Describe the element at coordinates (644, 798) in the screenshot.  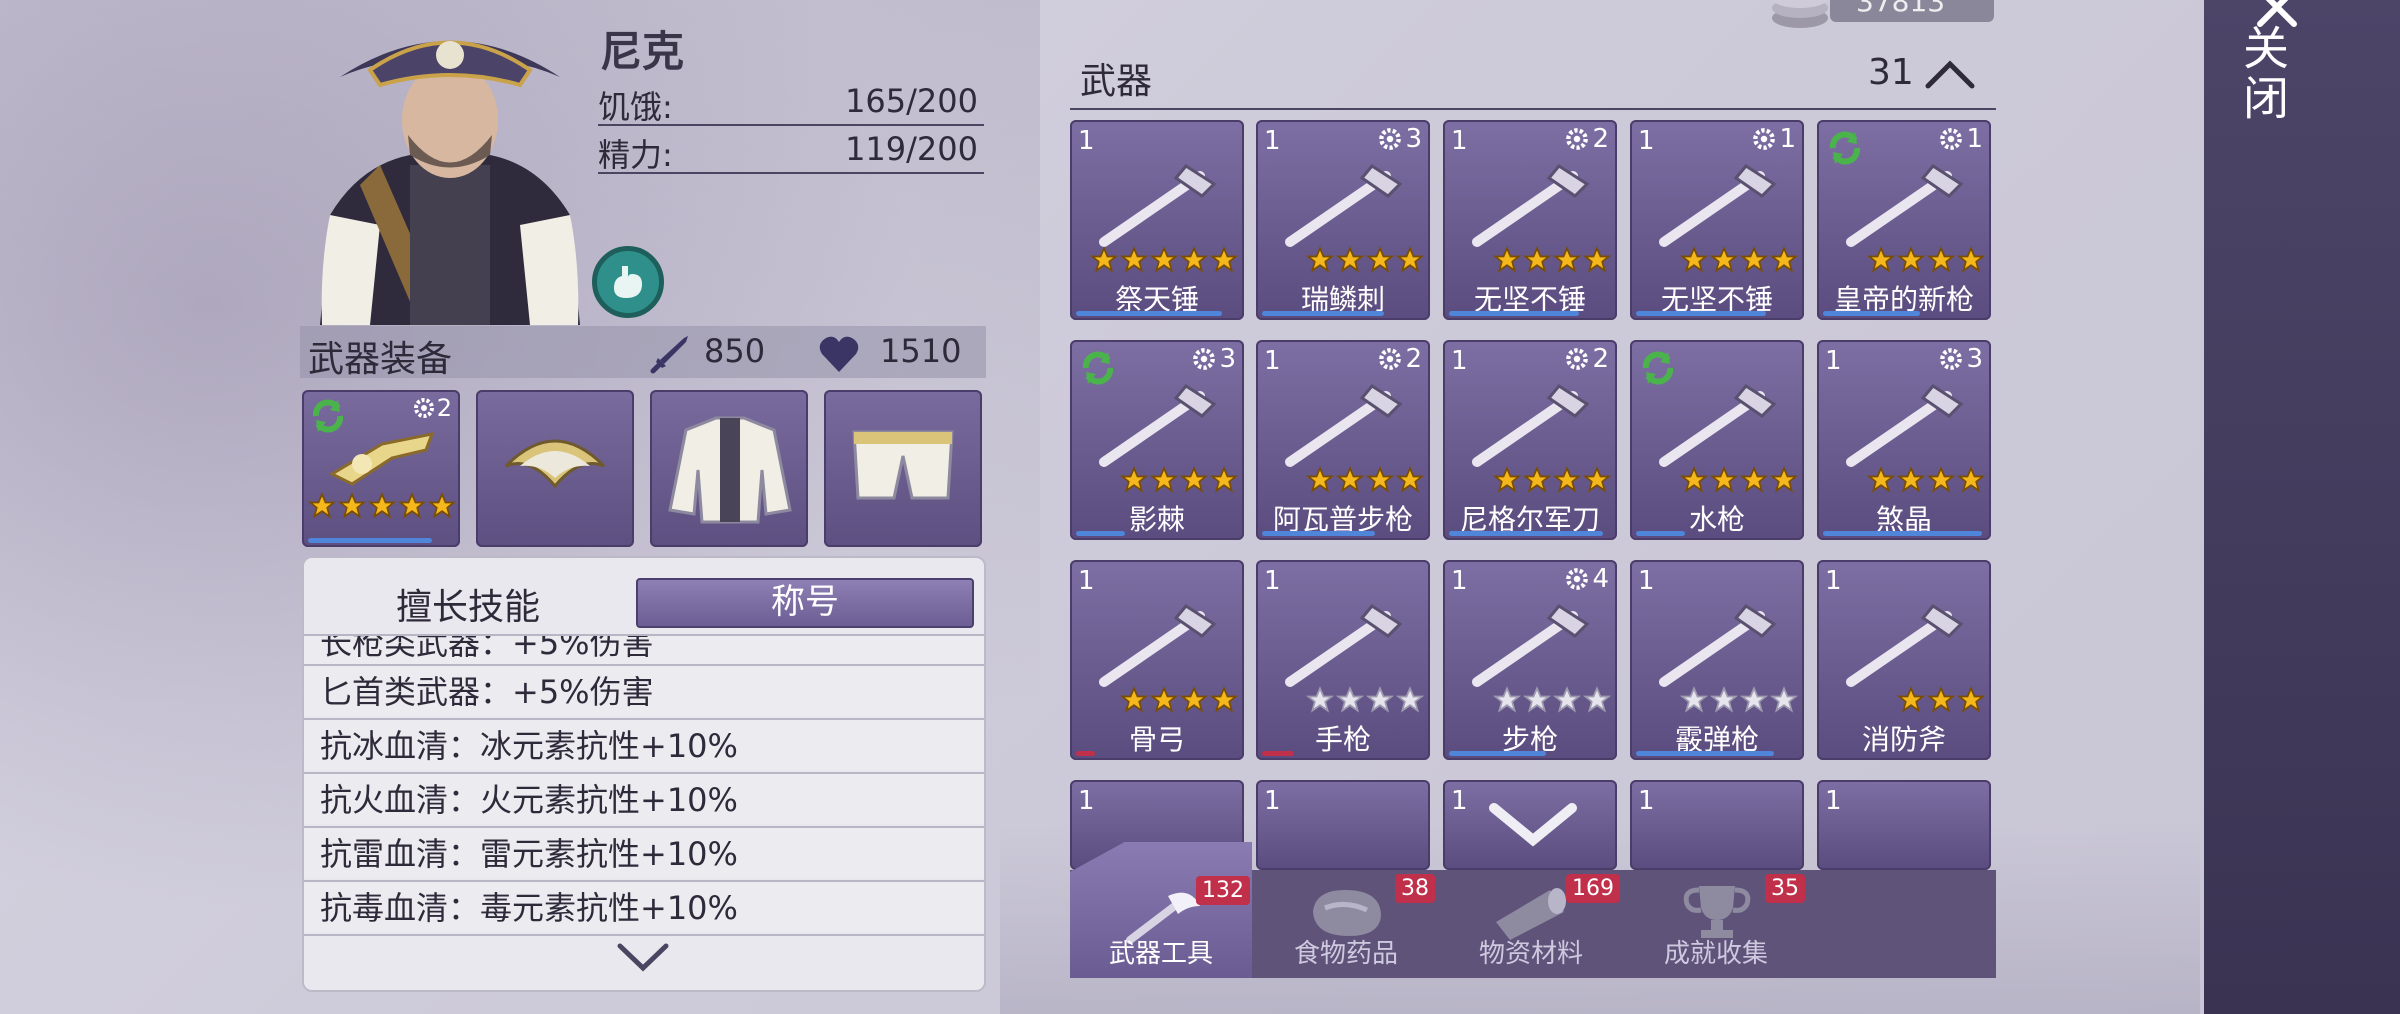
I see `skill-line-3: 抗火血清：火元素抗性+10%` at that location.